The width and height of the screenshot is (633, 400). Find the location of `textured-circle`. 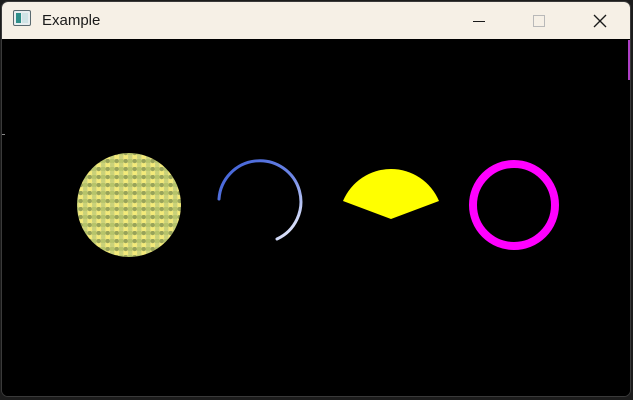

textured-circle is located at coordinates (129, 205).